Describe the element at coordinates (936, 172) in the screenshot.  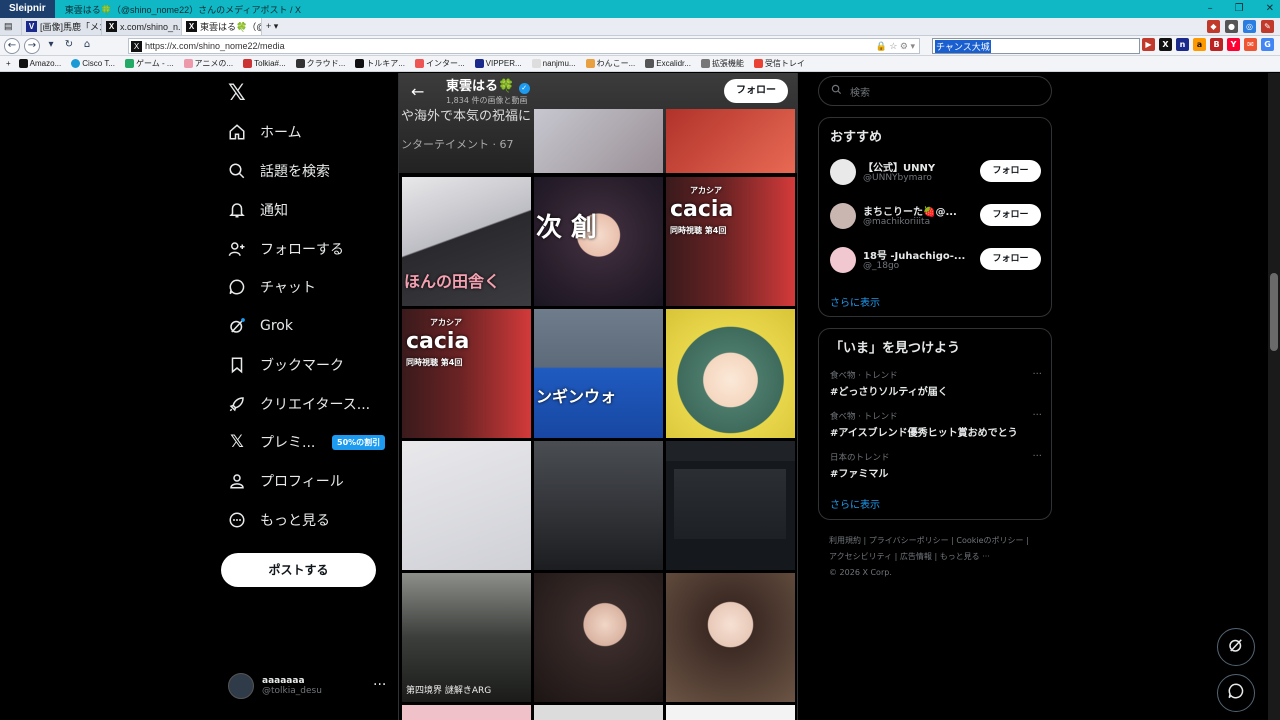
I see `recommend-item: 【公式】UNNY @UNNYbymaro フォロー` at that location.